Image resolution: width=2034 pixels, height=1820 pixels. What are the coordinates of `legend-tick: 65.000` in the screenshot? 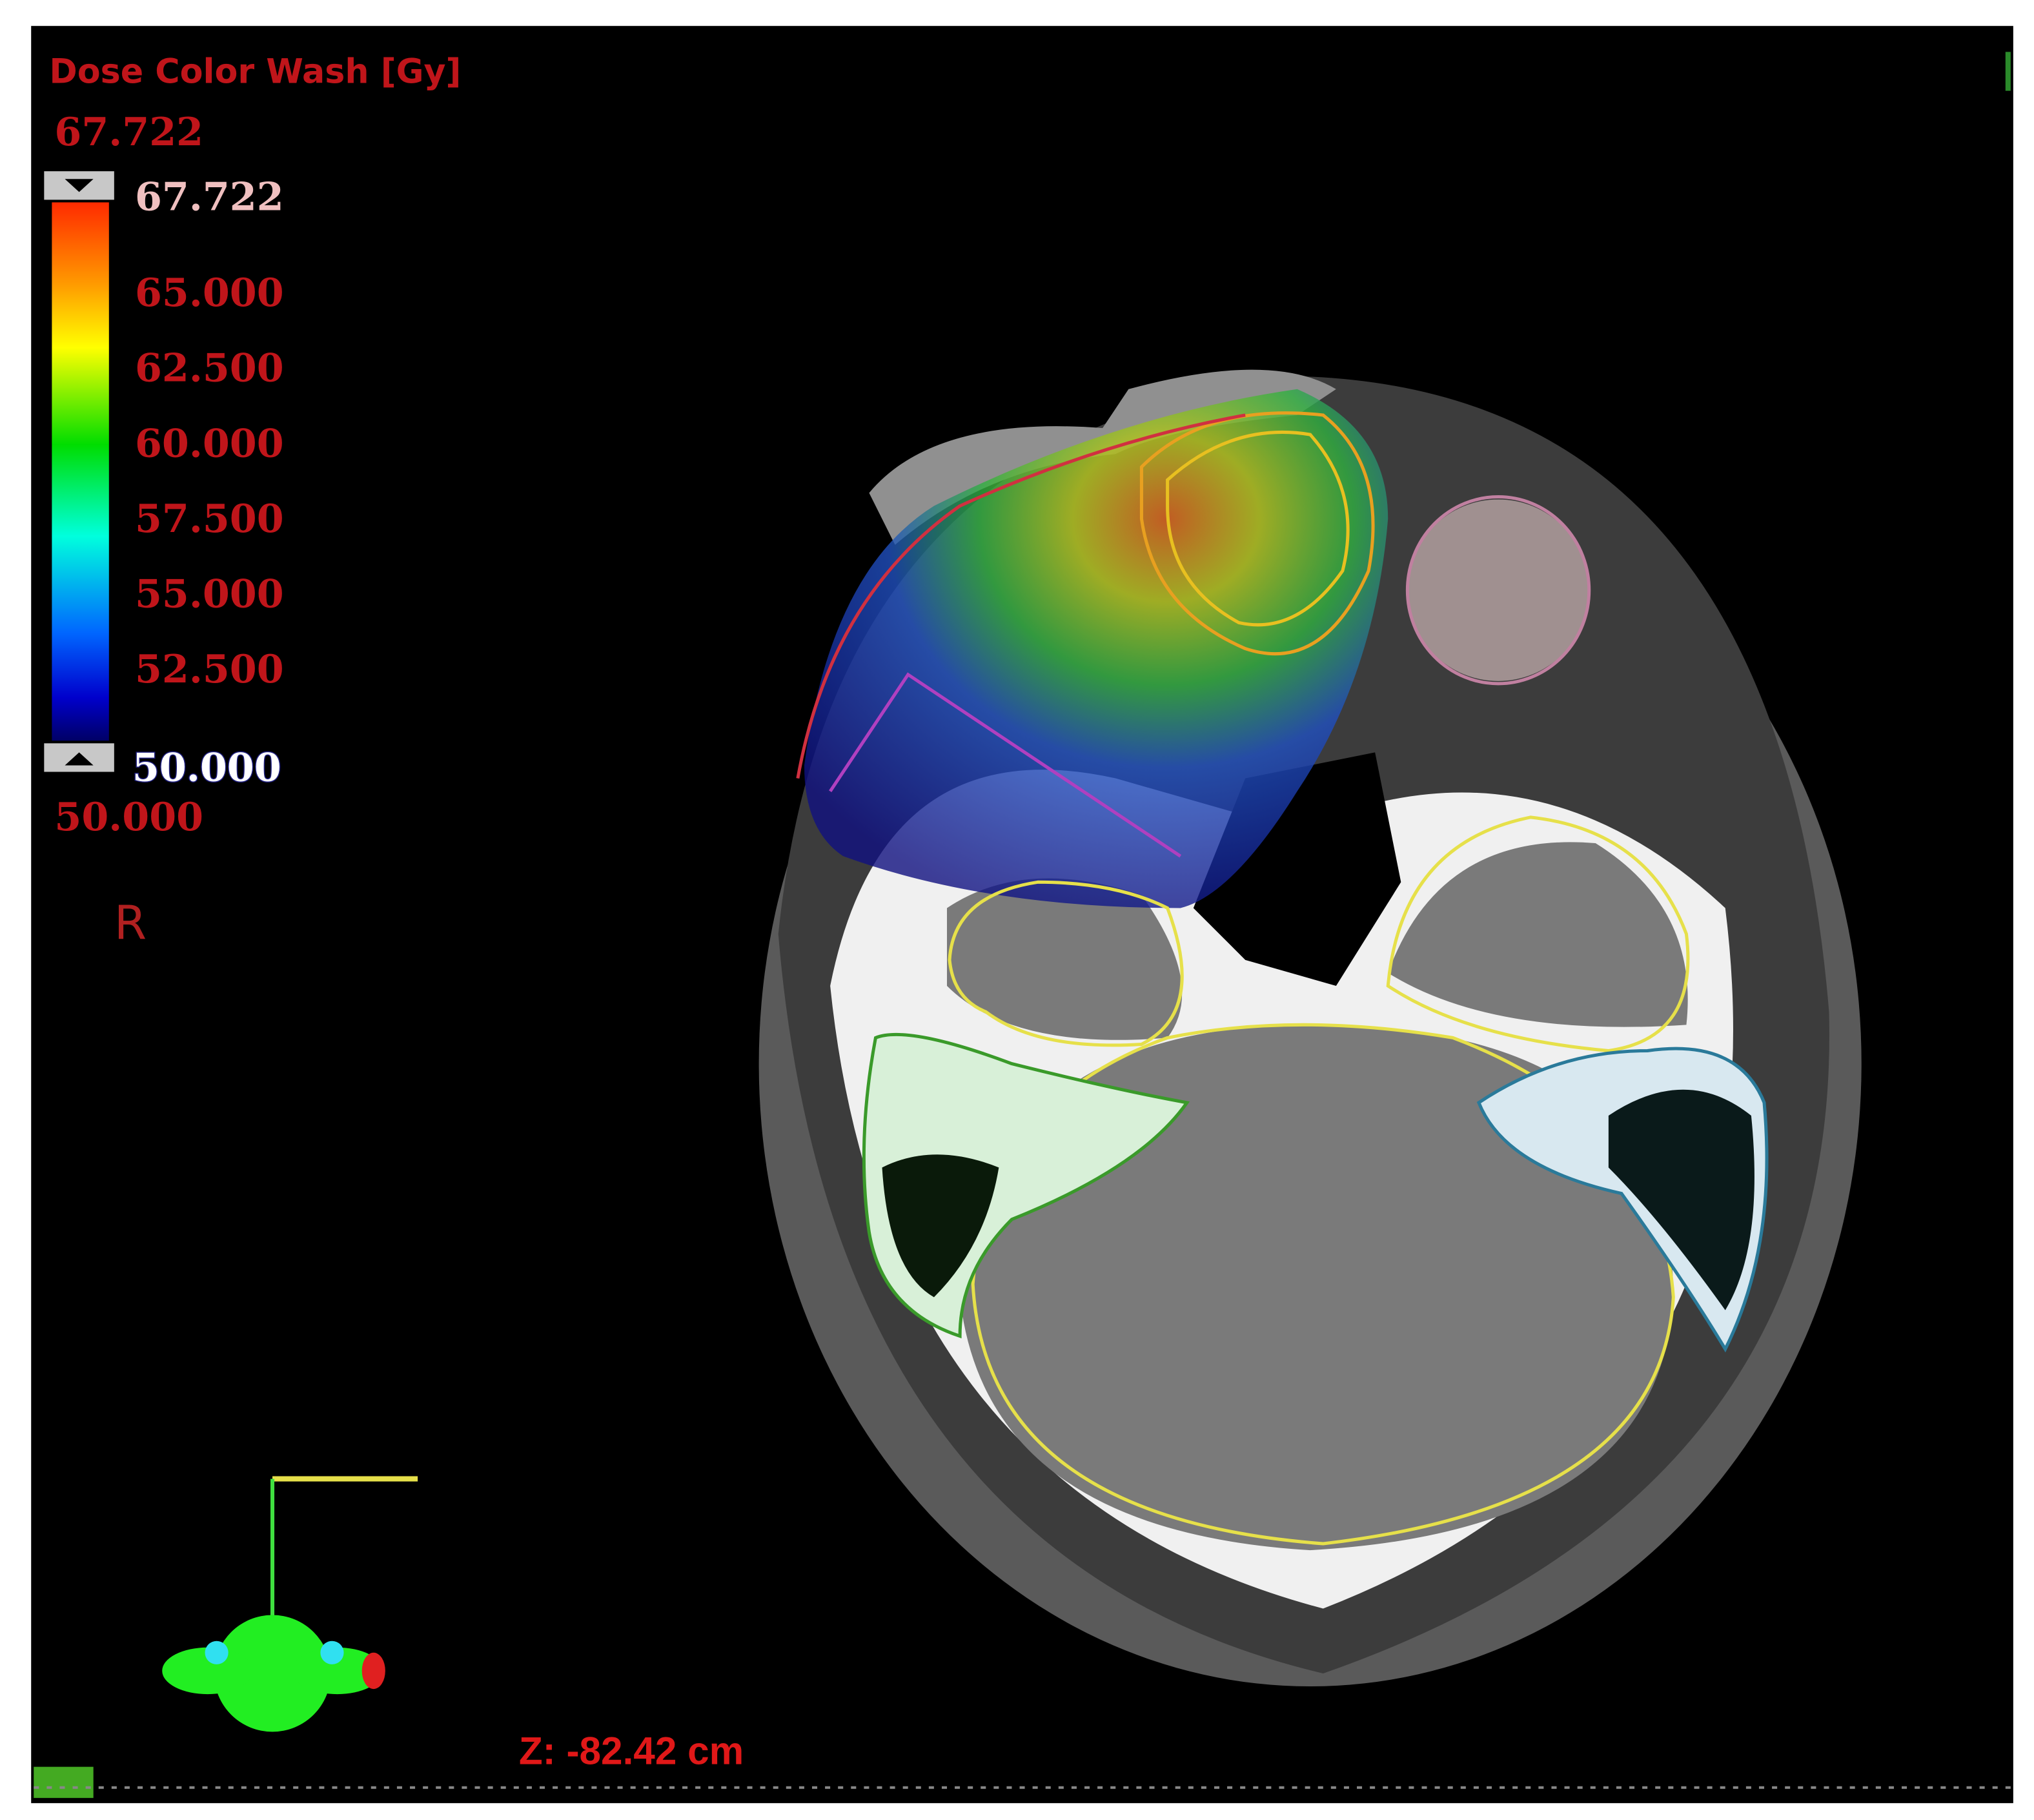 It's located at (209, 293).